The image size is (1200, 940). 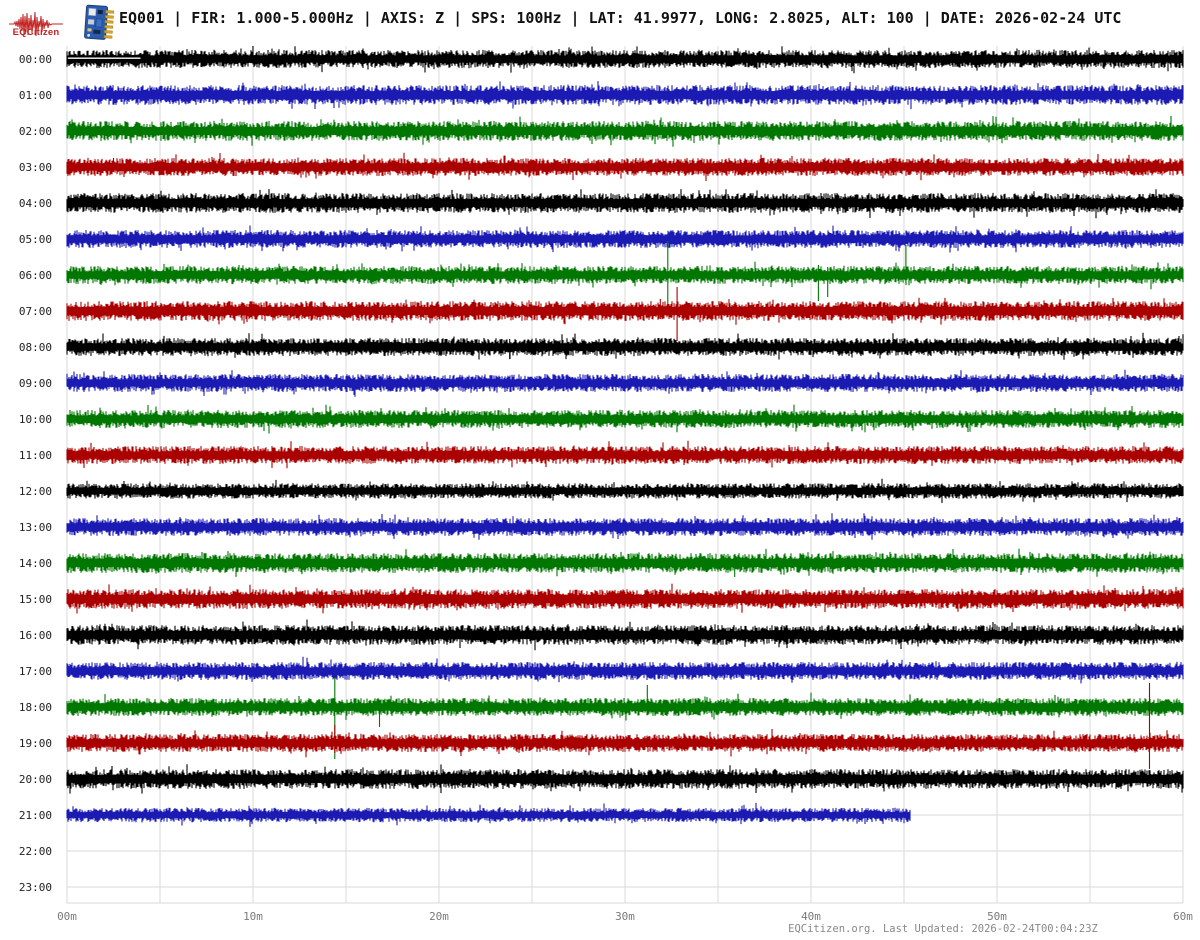 What do you see at coordinates (35, 167) in the screenshot?
I see `hour-label: 03:00` at bounding box center [35, 167].